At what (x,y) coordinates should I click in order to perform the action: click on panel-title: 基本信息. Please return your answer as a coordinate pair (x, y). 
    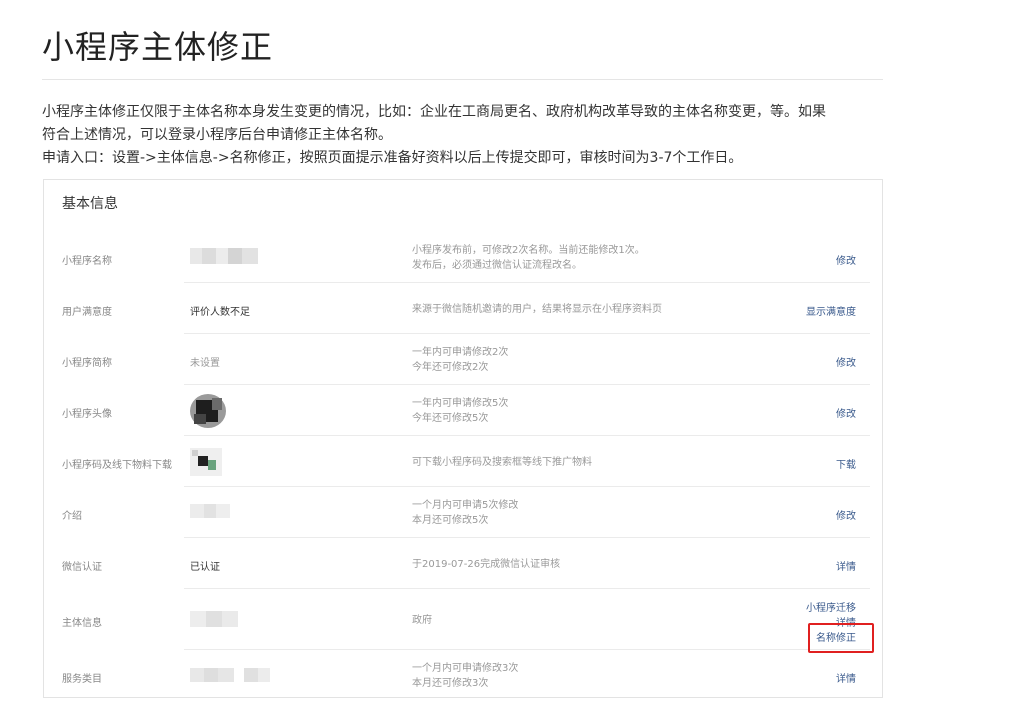
    Looking at the image, I should click on (90, 204).